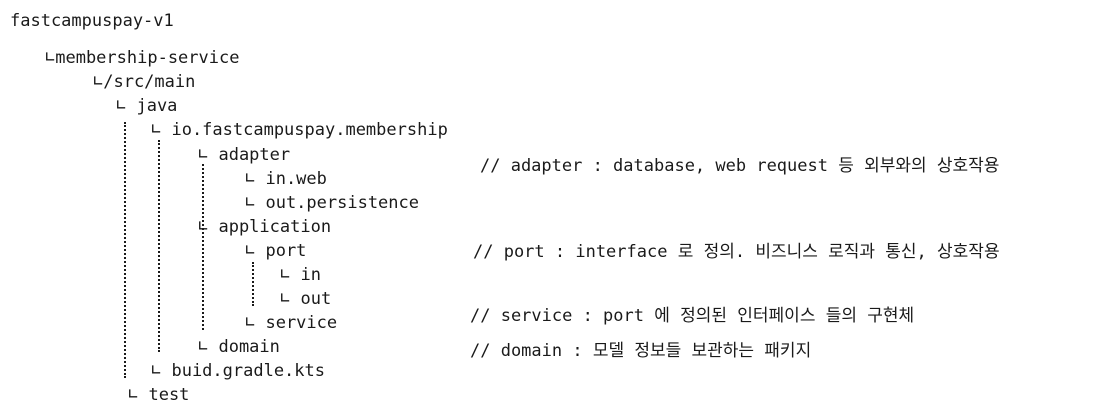 This screenshot has height=416, width=1116. What do you see at coordinates (144, 82) in the screenshot?
I see `tree-src-main: ∟/src/main` at bounding box center [144, 82].